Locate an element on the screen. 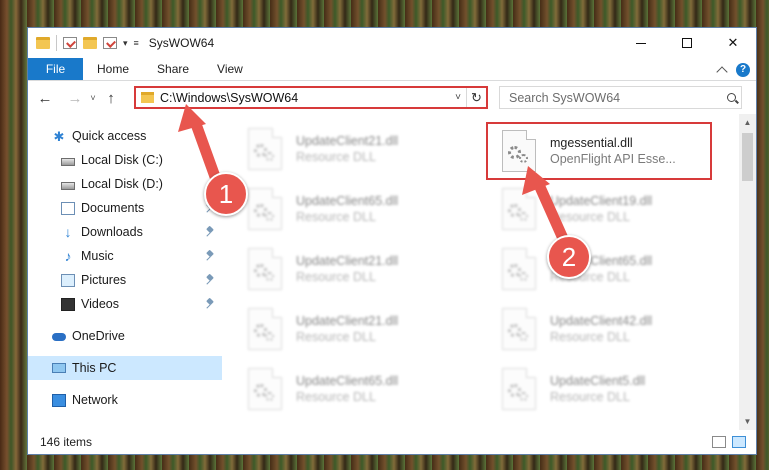 The width and height of the screenshot is (769, 470). scroll-thumb is located at coordinates (747, 157).